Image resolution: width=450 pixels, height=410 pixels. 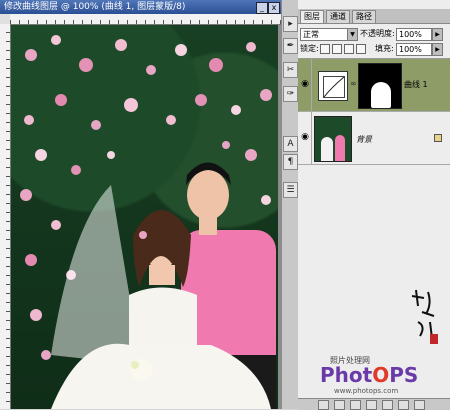 What do you see at coordinates (414, 34) in the screenshot?
I see `opacity-field: 100%` at bounding box center [414, 34].